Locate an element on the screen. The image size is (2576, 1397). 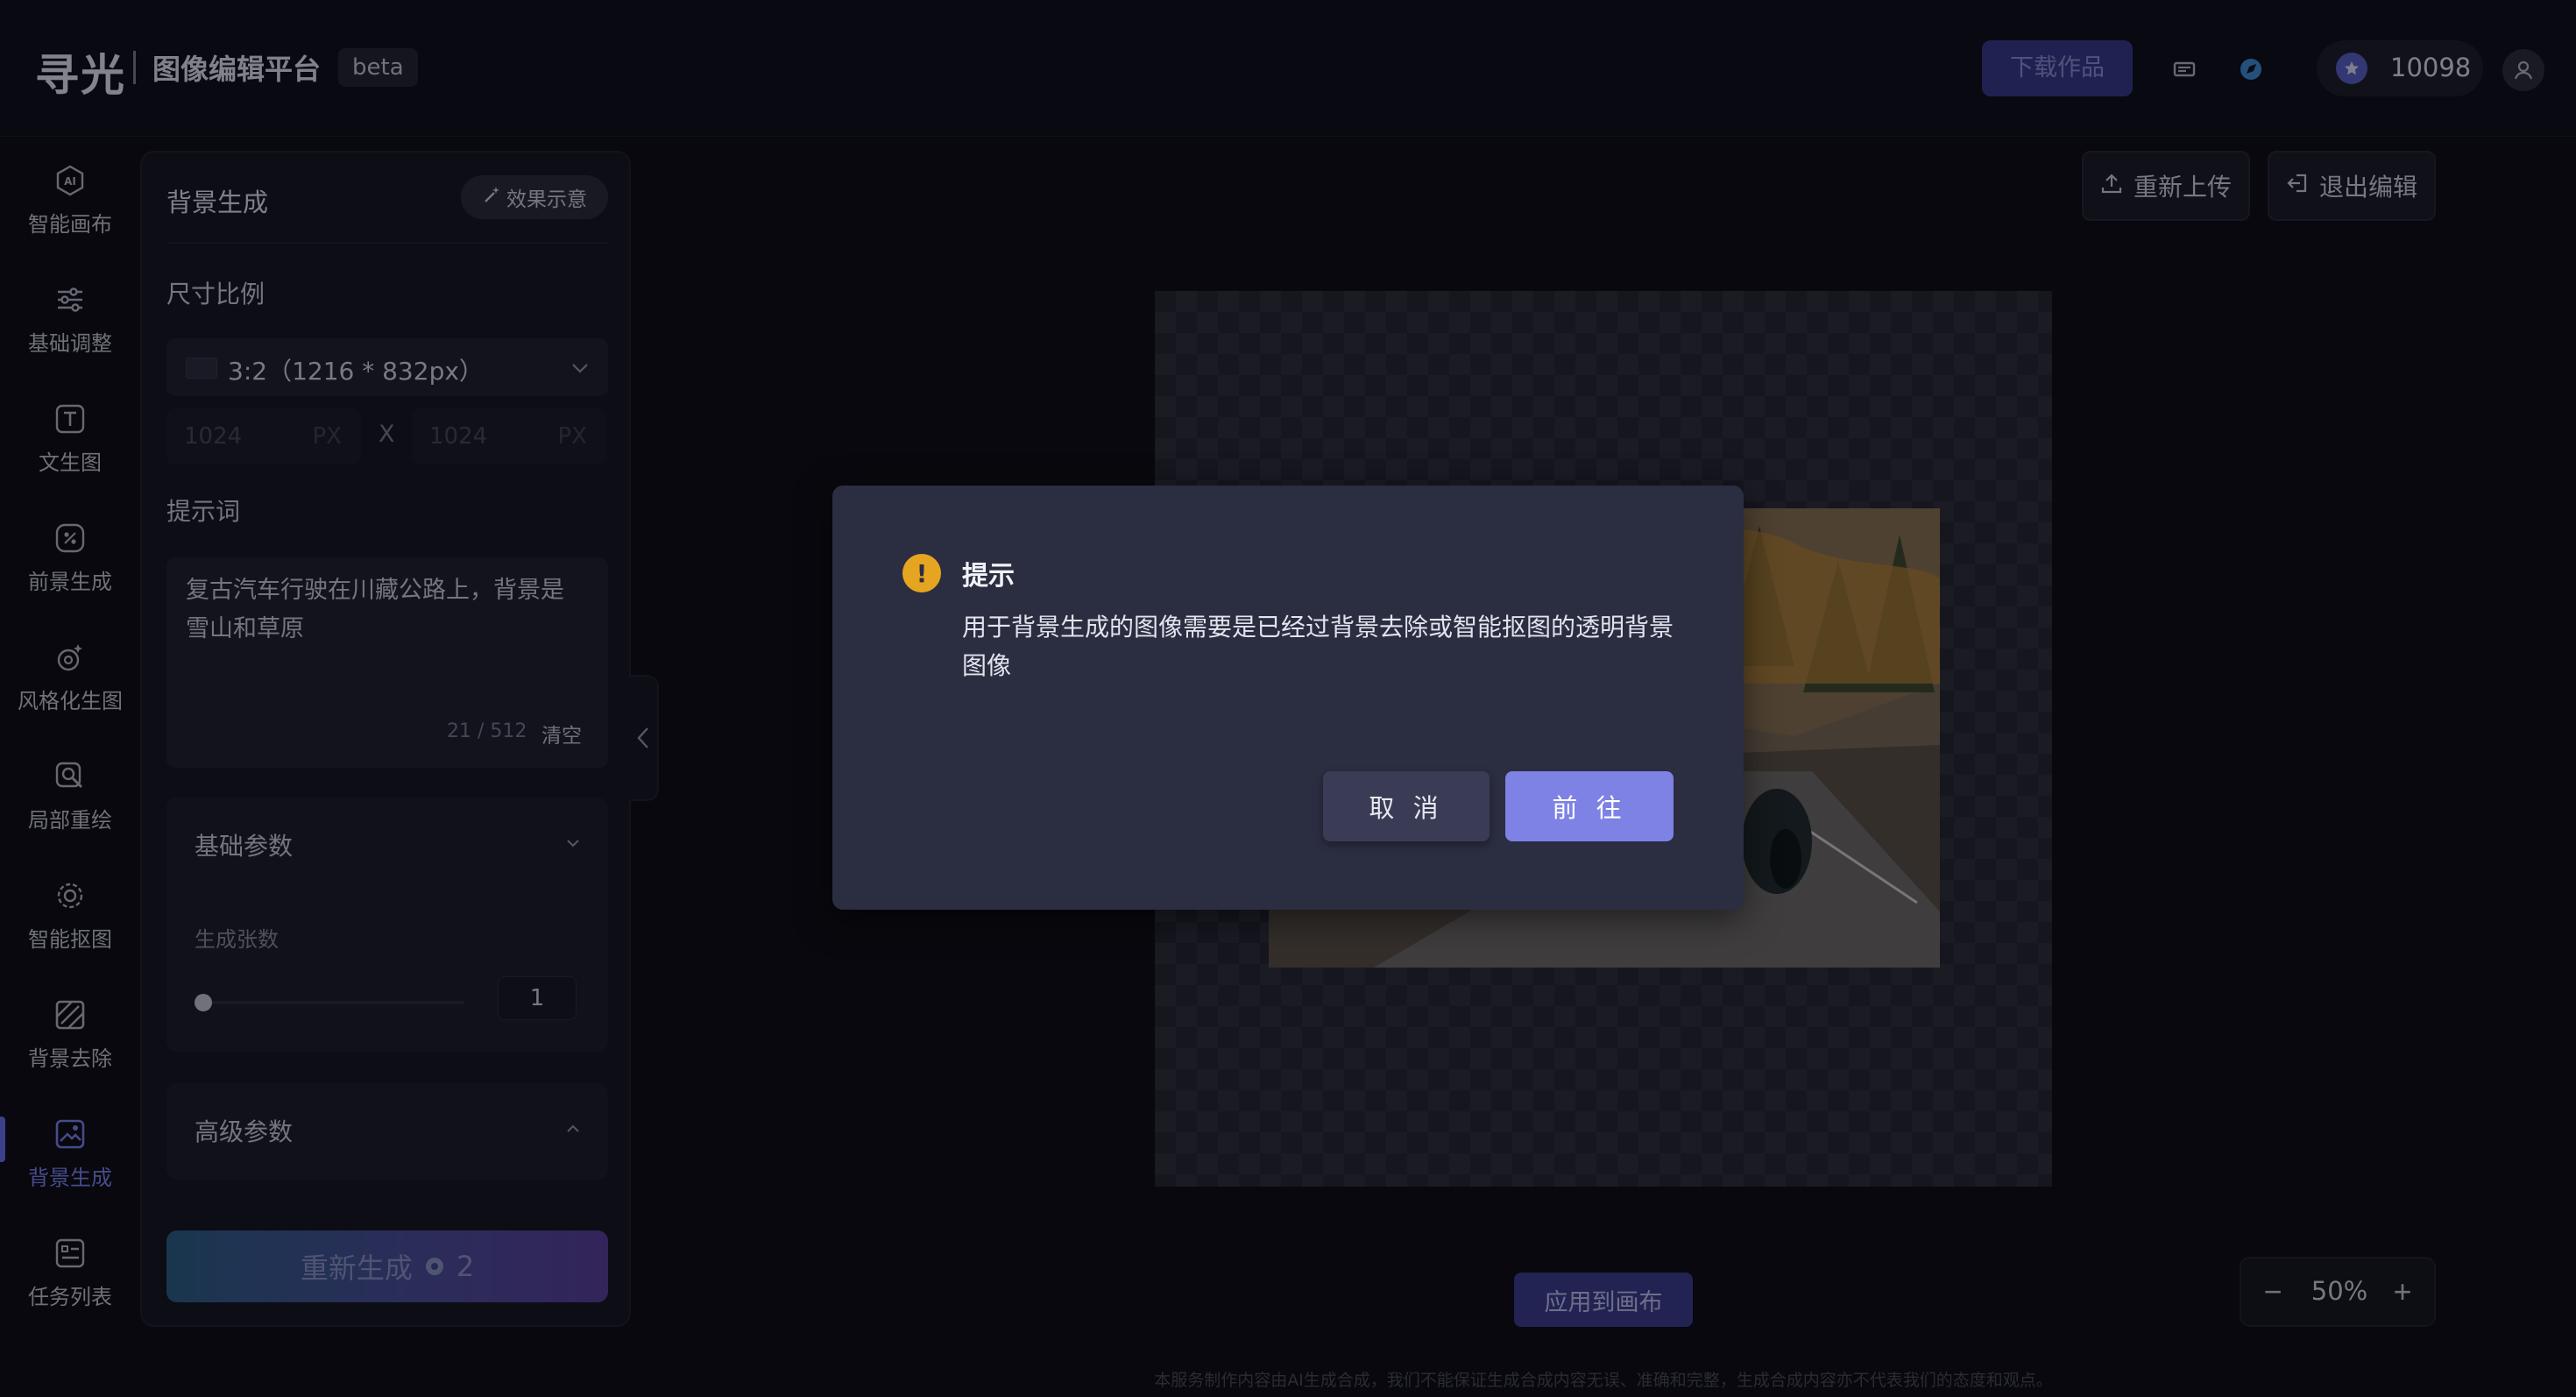
go-button: 前 往 is located at coordinates (1589, 806).